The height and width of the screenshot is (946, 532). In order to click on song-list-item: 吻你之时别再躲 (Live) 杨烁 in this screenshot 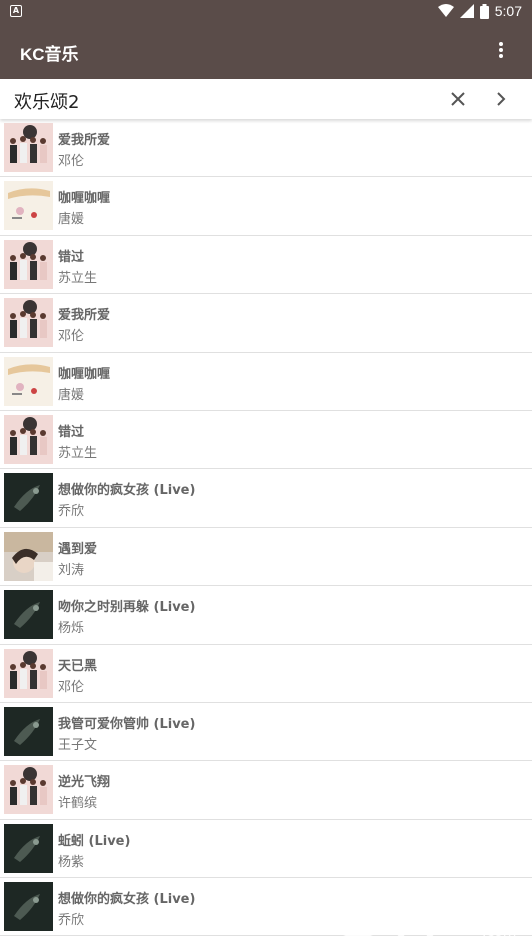, I will do `click(266, 615)`.